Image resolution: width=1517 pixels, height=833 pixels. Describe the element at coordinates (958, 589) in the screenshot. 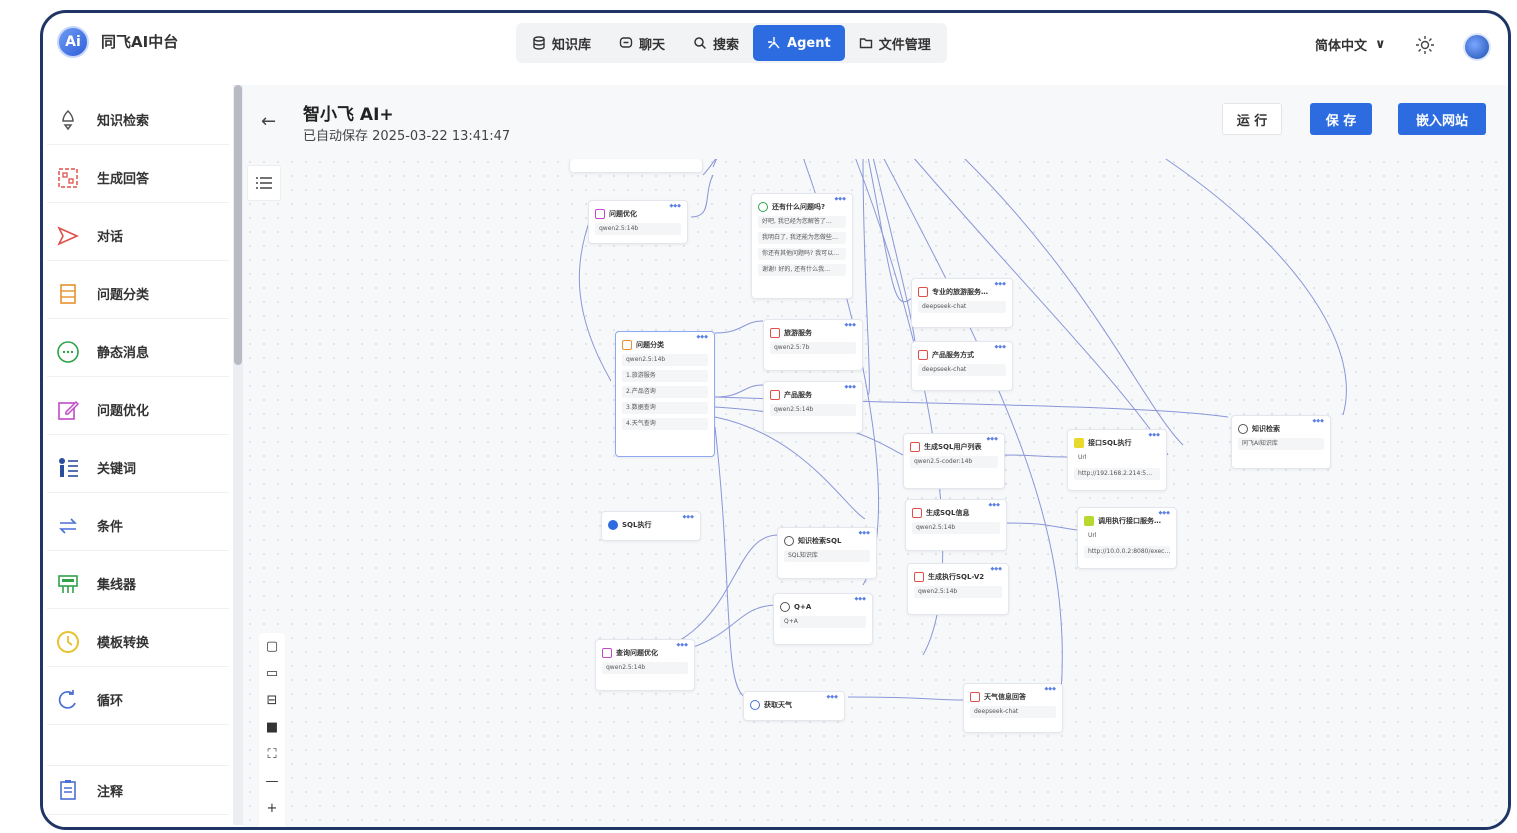

I see `flow-node: ◆◆◆ 生成执行SQL-V2 qwen2.5:14b` at that location.